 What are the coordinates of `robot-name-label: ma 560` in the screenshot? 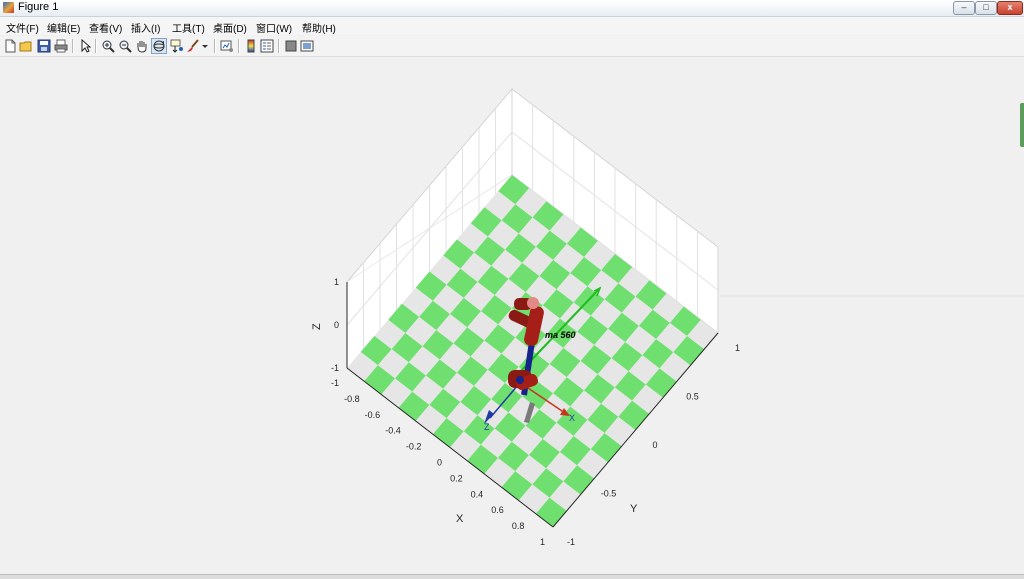 It's located at (560, 335).